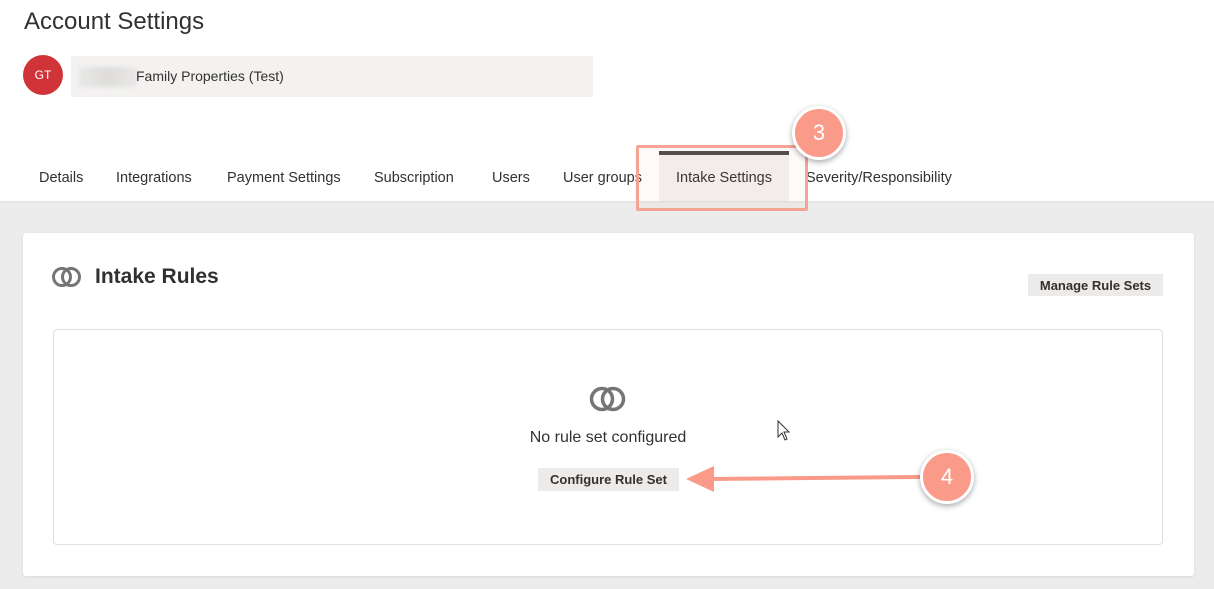 The height and width of the screenshot is (589, 1214). What do you see at coordinates (210, 76) in the screenshot?
I see `account-name: Family Properties (Test)` at bounding box center [210, 76].